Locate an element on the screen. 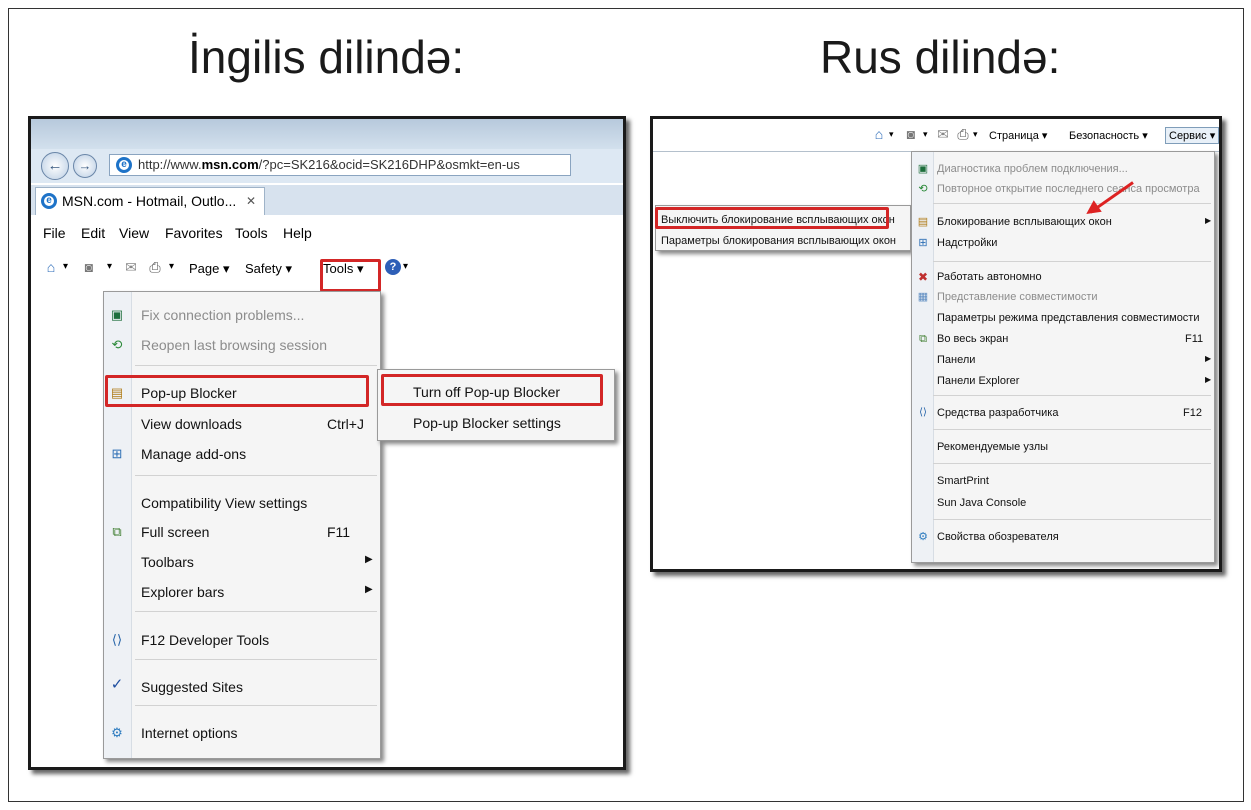 The height and width of the screenshot is (810, 1251). menu-item-developer-tools: F12 Developer Tools is located at coordinates (205, 640).